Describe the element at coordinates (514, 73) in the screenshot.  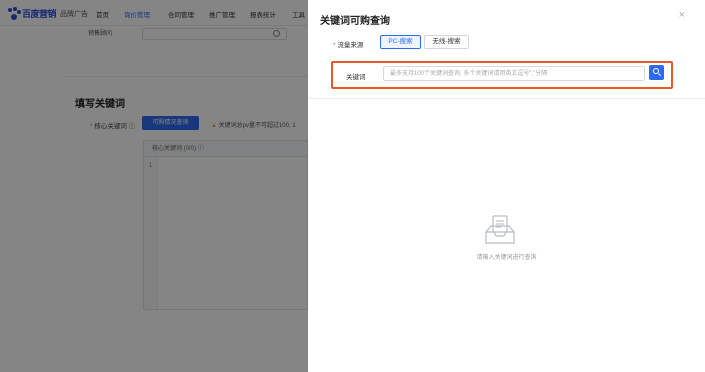
I see `keyword-input` at that location.